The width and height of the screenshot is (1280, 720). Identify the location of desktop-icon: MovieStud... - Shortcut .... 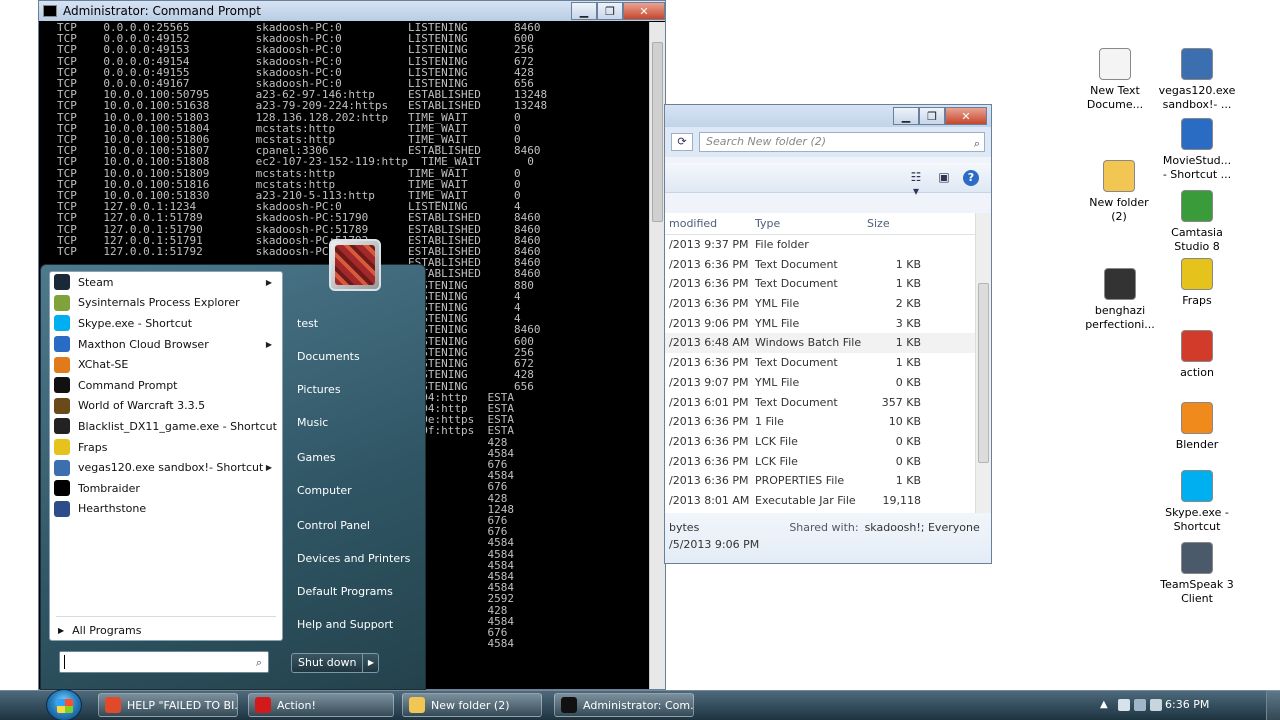
(1197, 150).